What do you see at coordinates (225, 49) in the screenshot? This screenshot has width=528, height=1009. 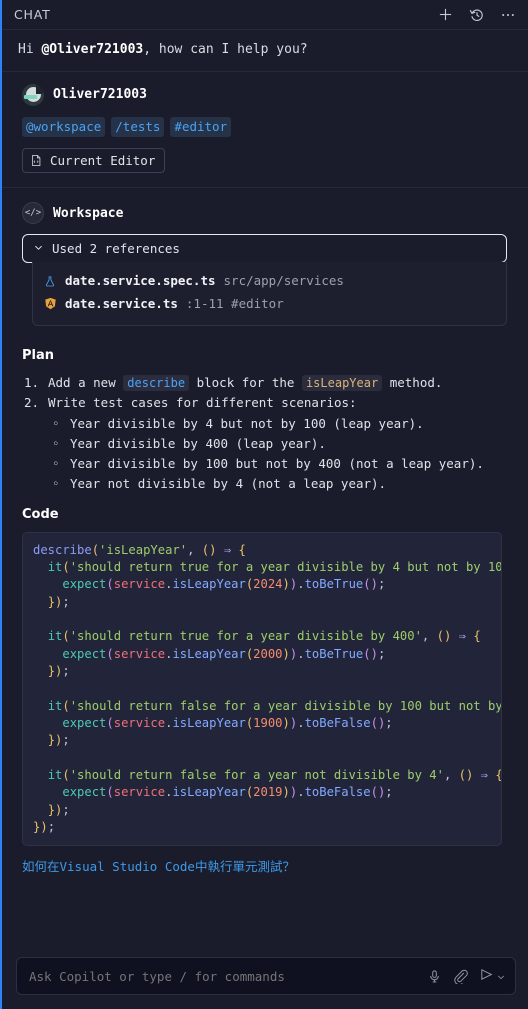 I see `greeting-suffix: , how can I help you?` at bounding box center [225, 49].